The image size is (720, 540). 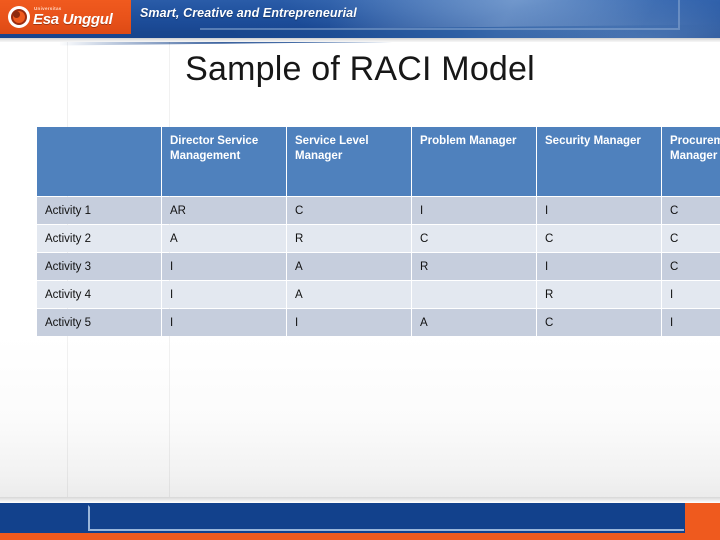 What do you see at coordinates (691, 161) in the screenshot?
I see `column-header-procurement-manager: Procurement Manager` at bounding box center [691, 161].